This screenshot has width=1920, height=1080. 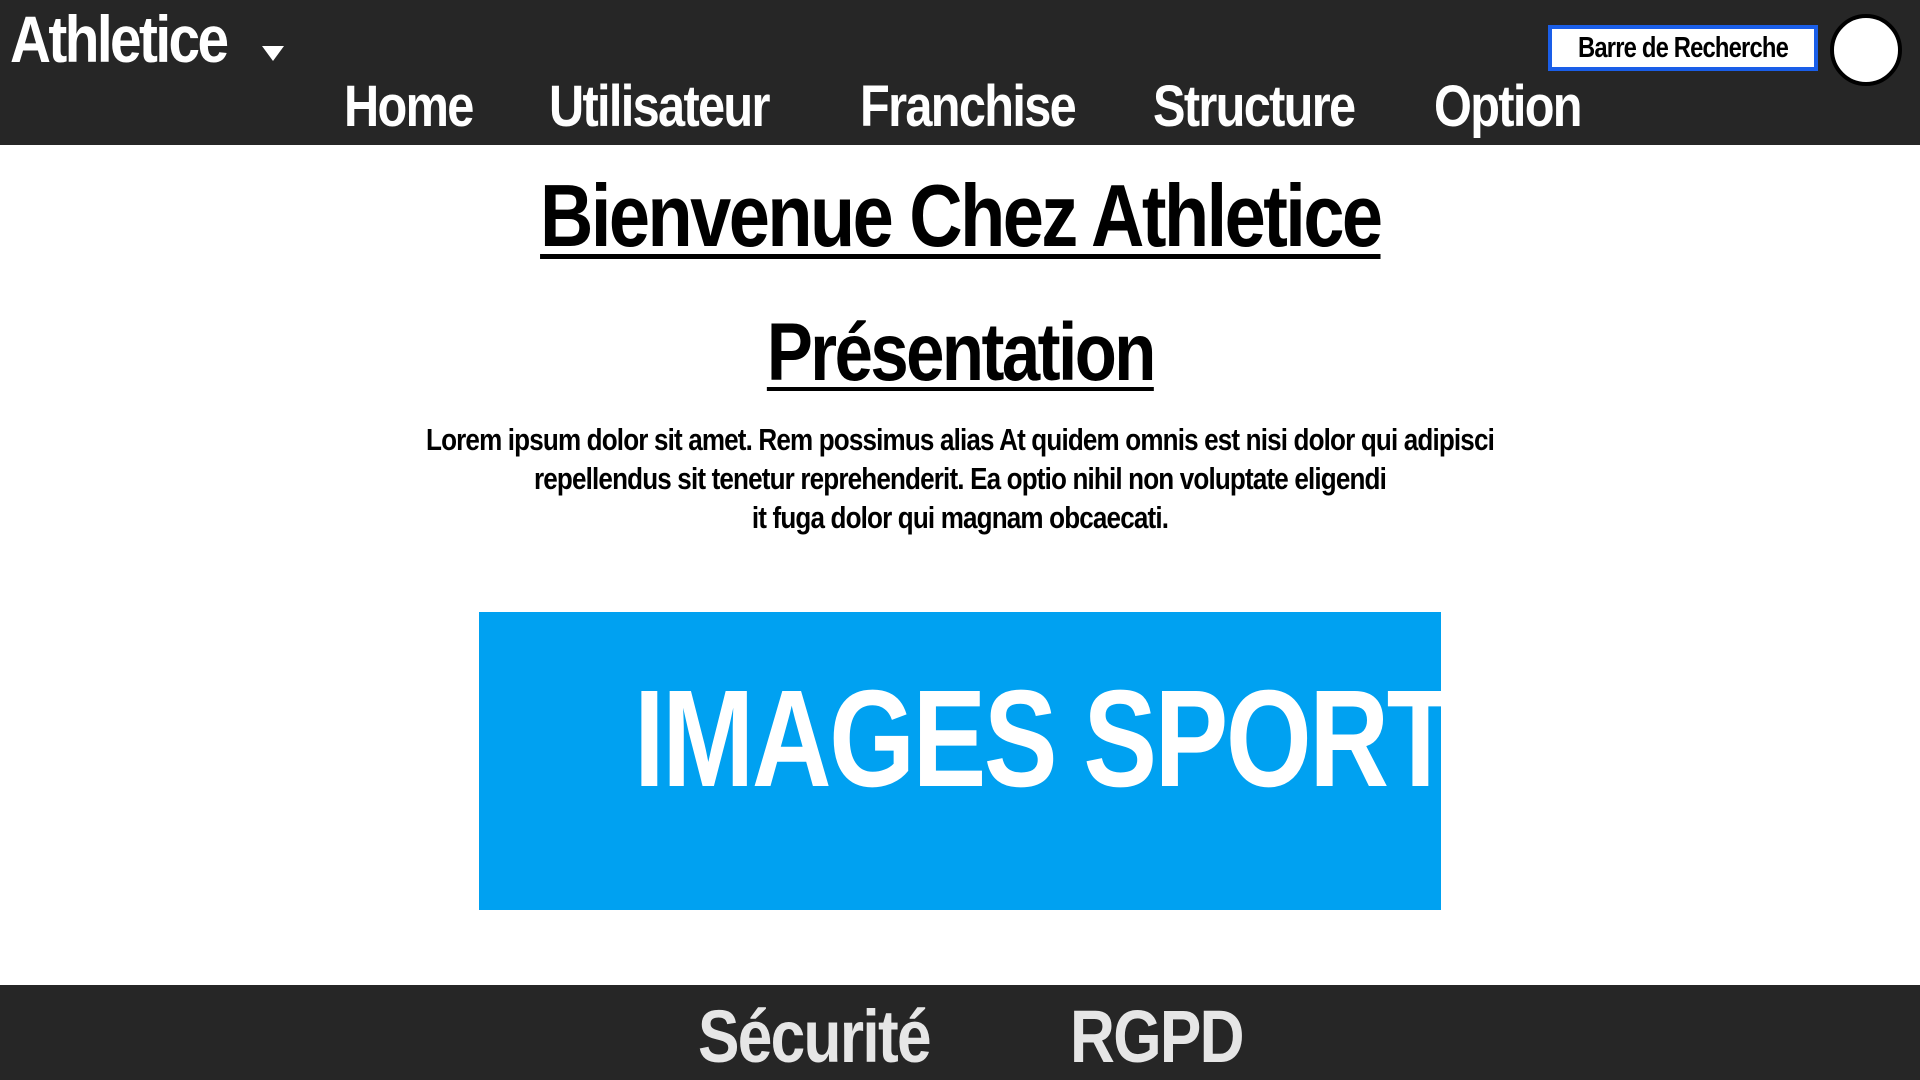 What do you see at coordinates (960, 1032) in the screenshot?
I see `footer: Sécurité RGPD` at bounding box center [960, 1032].